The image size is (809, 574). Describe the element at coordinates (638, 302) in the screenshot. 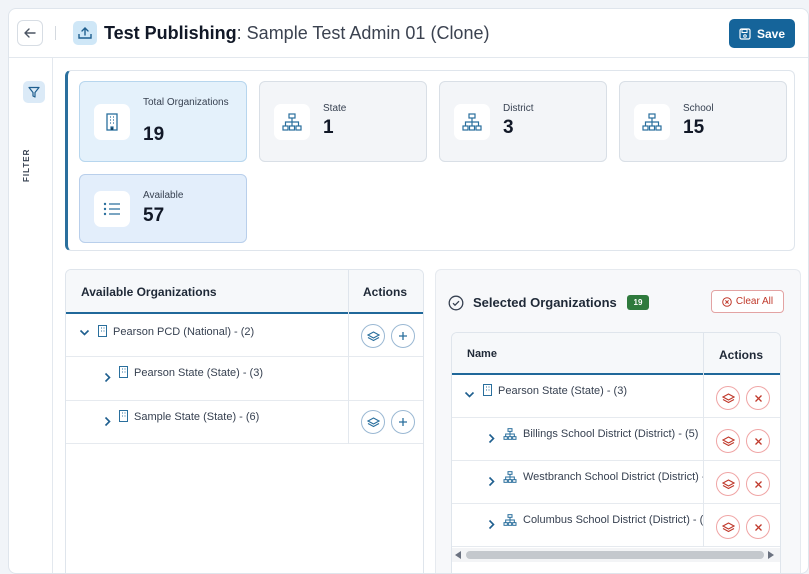

I see `selected-count-badge: 19` at that location.